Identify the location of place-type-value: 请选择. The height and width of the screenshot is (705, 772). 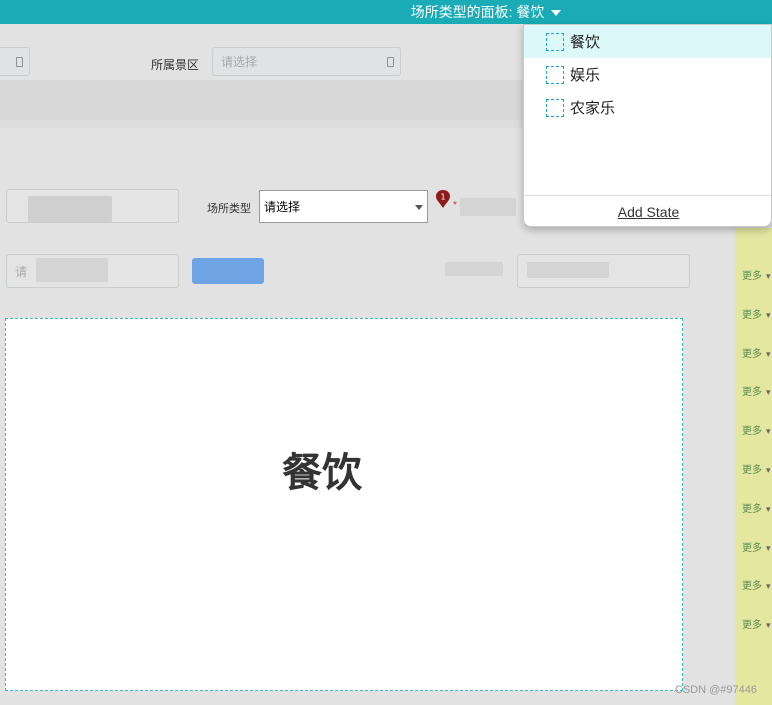
(282, 207).